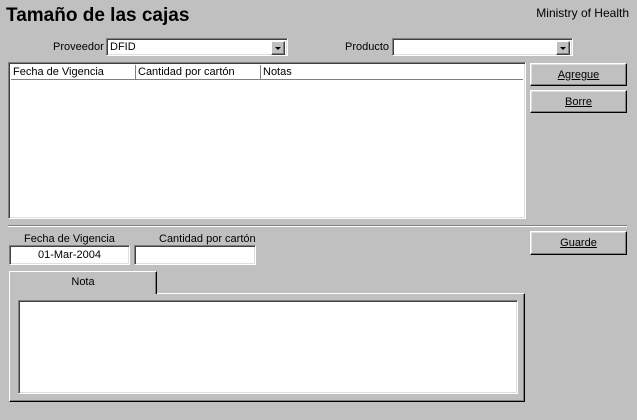 The width and height of the screenshot is (637, 420). What do you see at coordinates (69, 239) in the screenshot?
I see `effective-date-label: Fecha de Vigencia` at bounding box center [69, 239].